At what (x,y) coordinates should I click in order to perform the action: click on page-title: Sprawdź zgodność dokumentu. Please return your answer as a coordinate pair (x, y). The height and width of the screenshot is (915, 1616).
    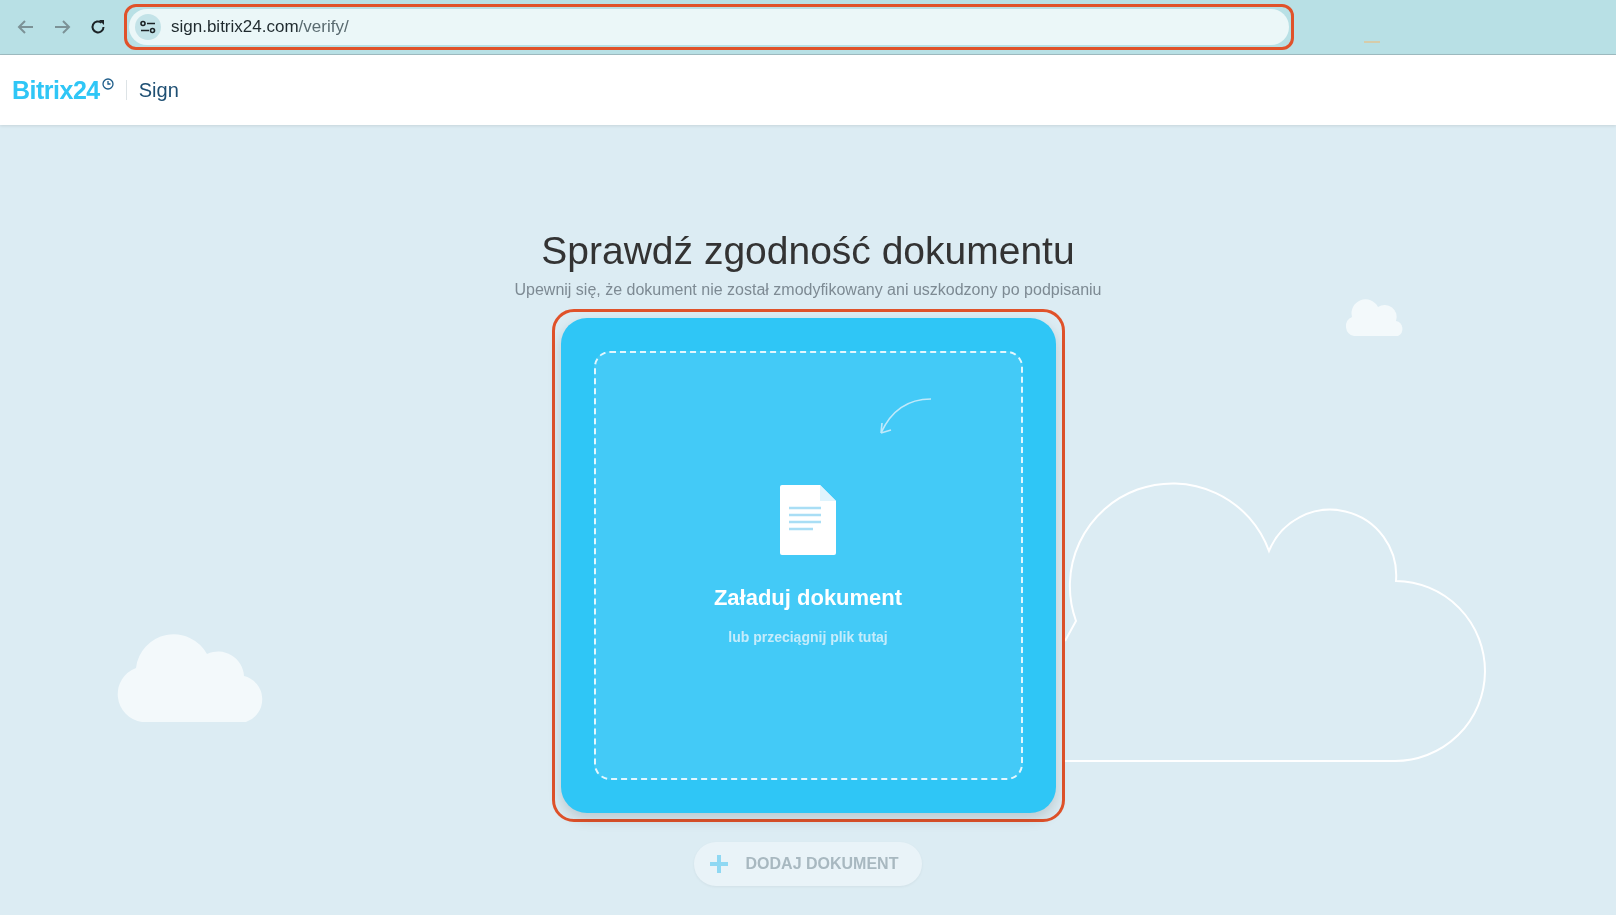
    Looking at the image, I should click on (808, 251).